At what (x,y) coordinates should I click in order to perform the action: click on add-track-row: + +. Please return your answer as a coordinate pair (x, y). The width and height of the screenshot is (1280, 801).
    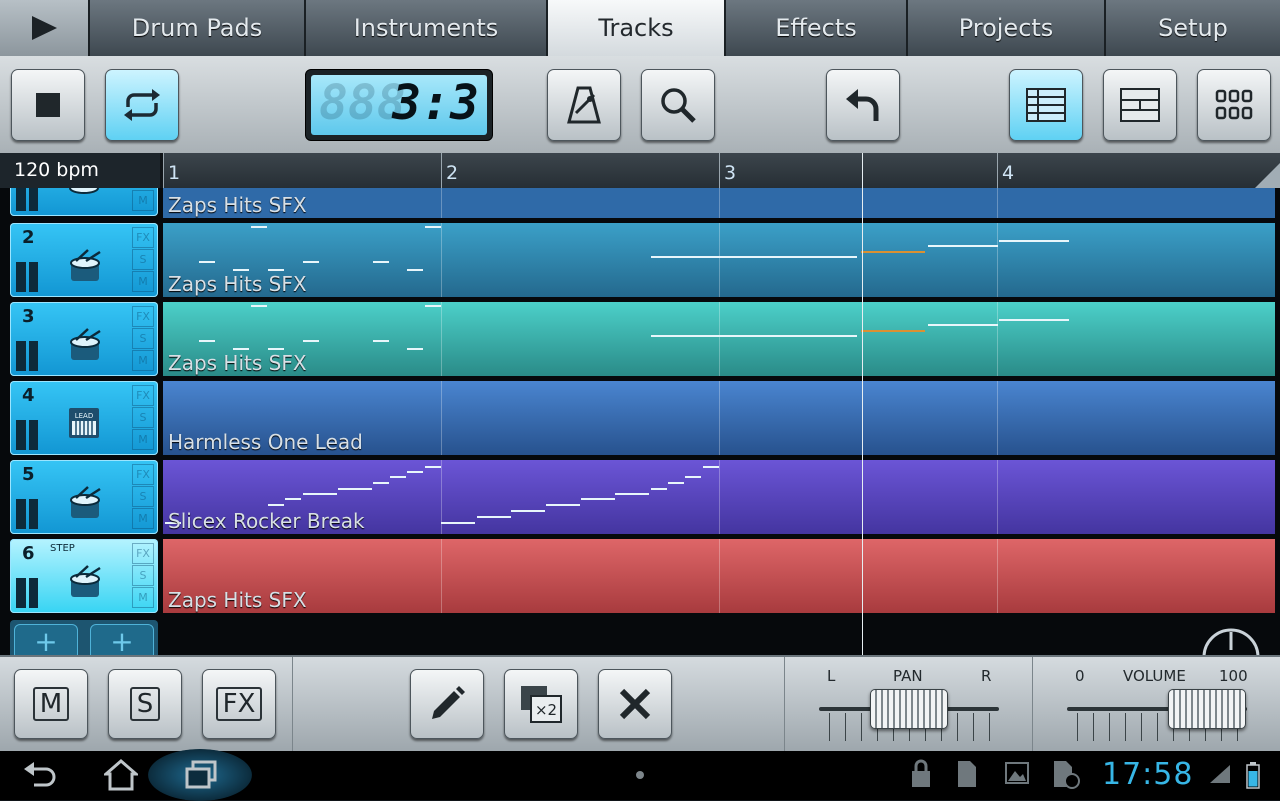
    Looking at the image, I should click on (84, 637).